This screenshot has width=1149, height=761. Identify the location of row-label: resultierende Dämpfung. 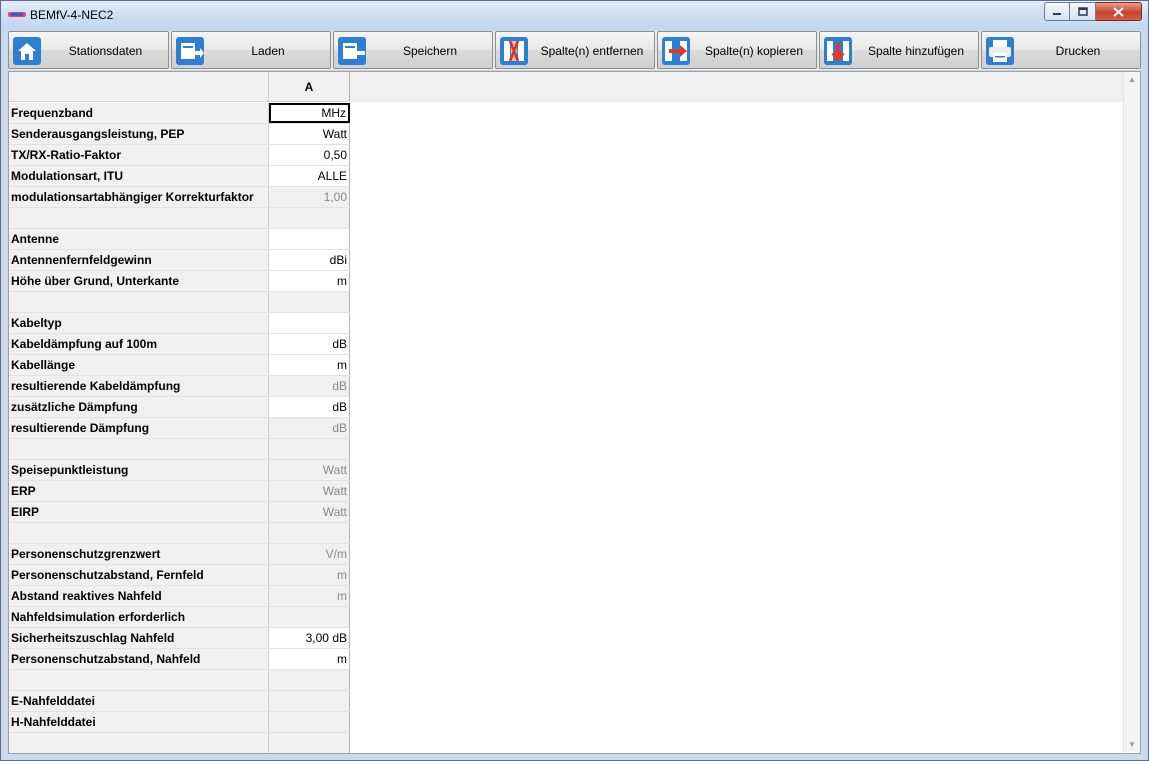
(139, 428).